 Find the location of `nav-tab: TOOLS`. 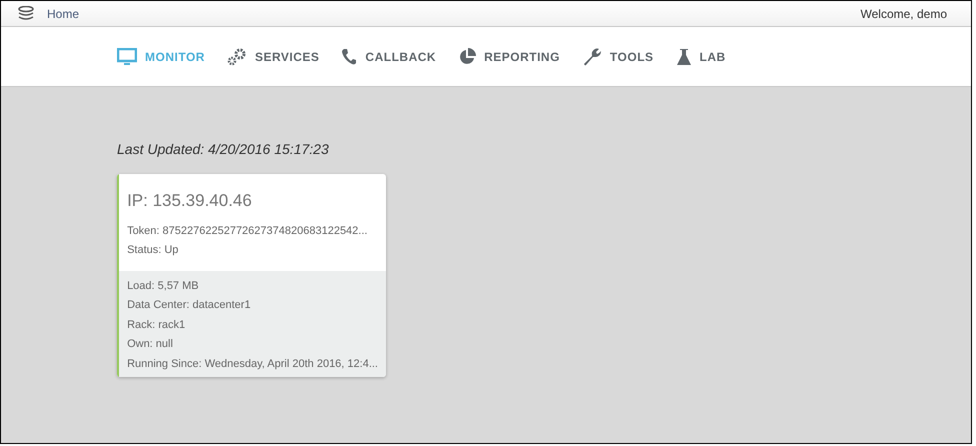

nav-tab: TOOLS is located at coordinates (618, 56).